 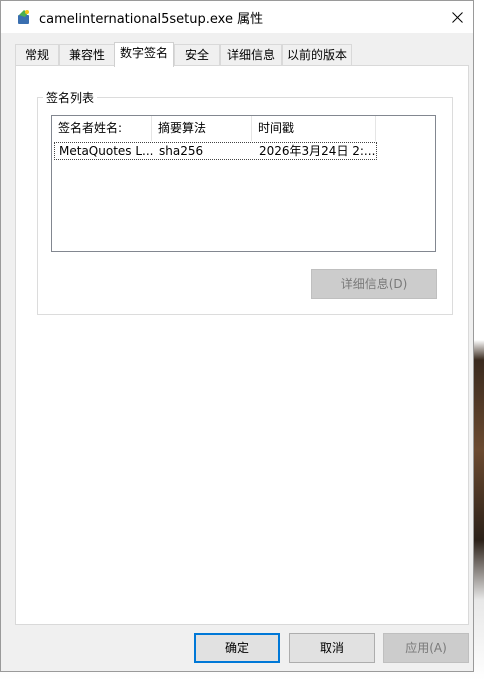 I want to click on tab-details: 详细信息, so click(x=251, y=54).